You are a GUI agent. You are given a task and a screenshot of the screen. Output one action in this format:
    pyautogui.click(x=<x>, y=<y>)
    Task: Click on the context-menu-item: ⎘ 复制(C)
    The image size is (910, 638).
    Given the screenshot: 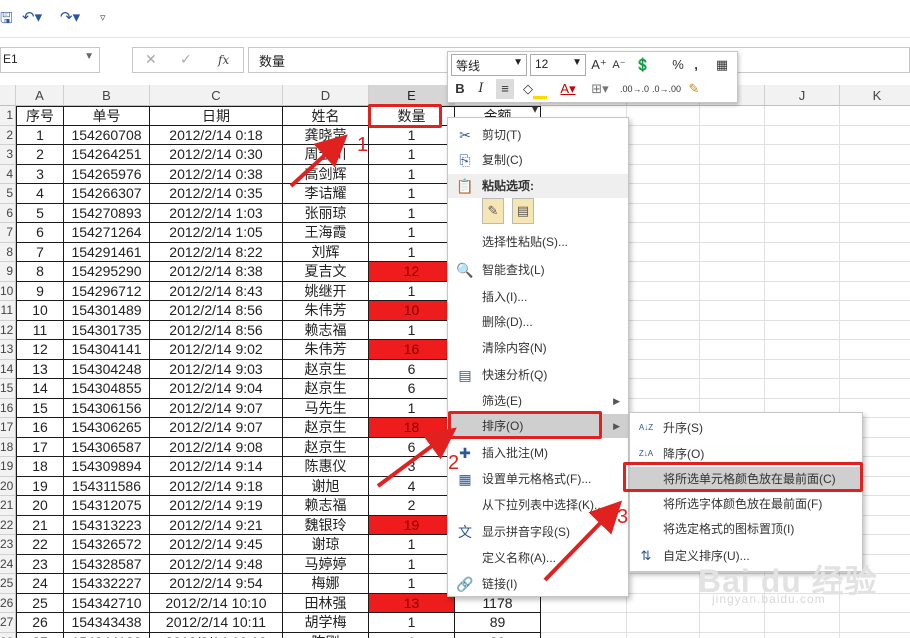 What is the action you would take?
    pyautogui.click(x=538, y=160)
    